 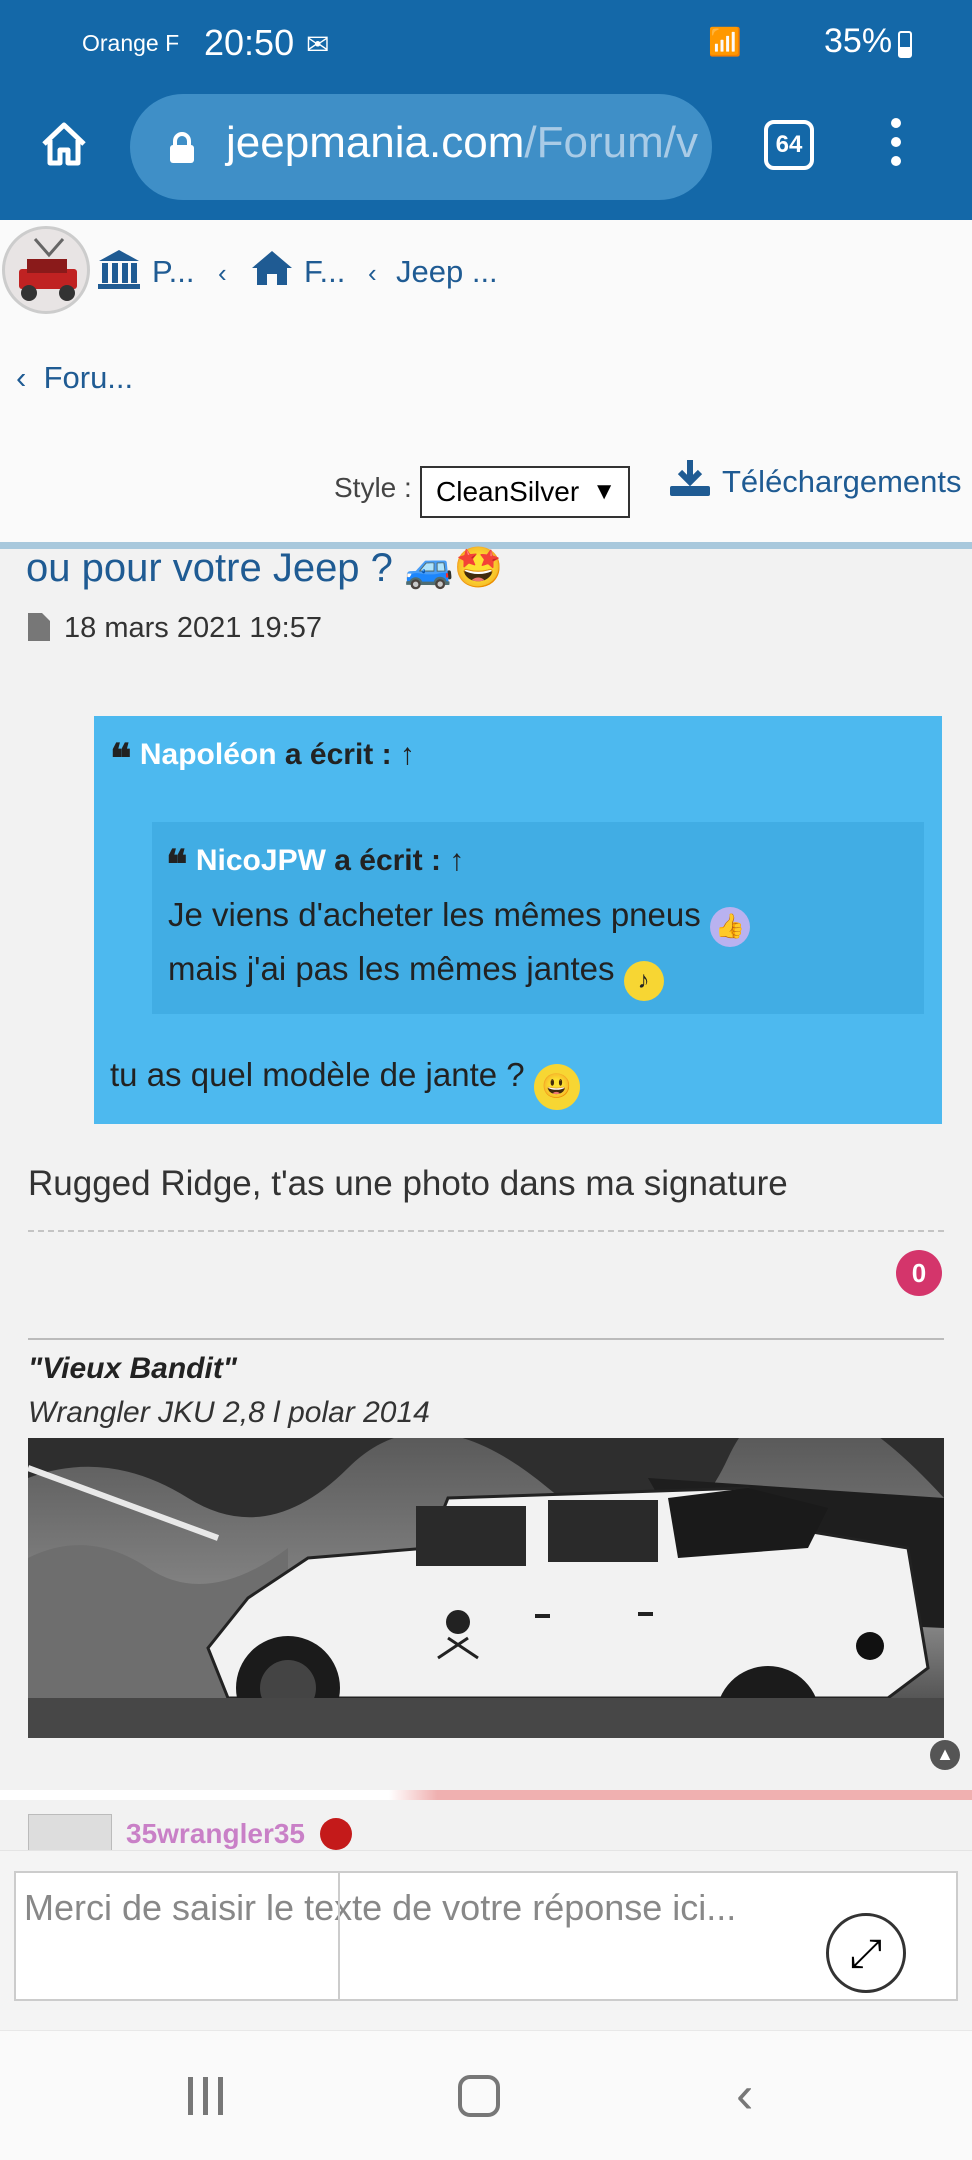 What do you see at coordinates (789, 145) in the screenshot?
I see `tab-switcher-button: 64` at bounding box center [789, 145].